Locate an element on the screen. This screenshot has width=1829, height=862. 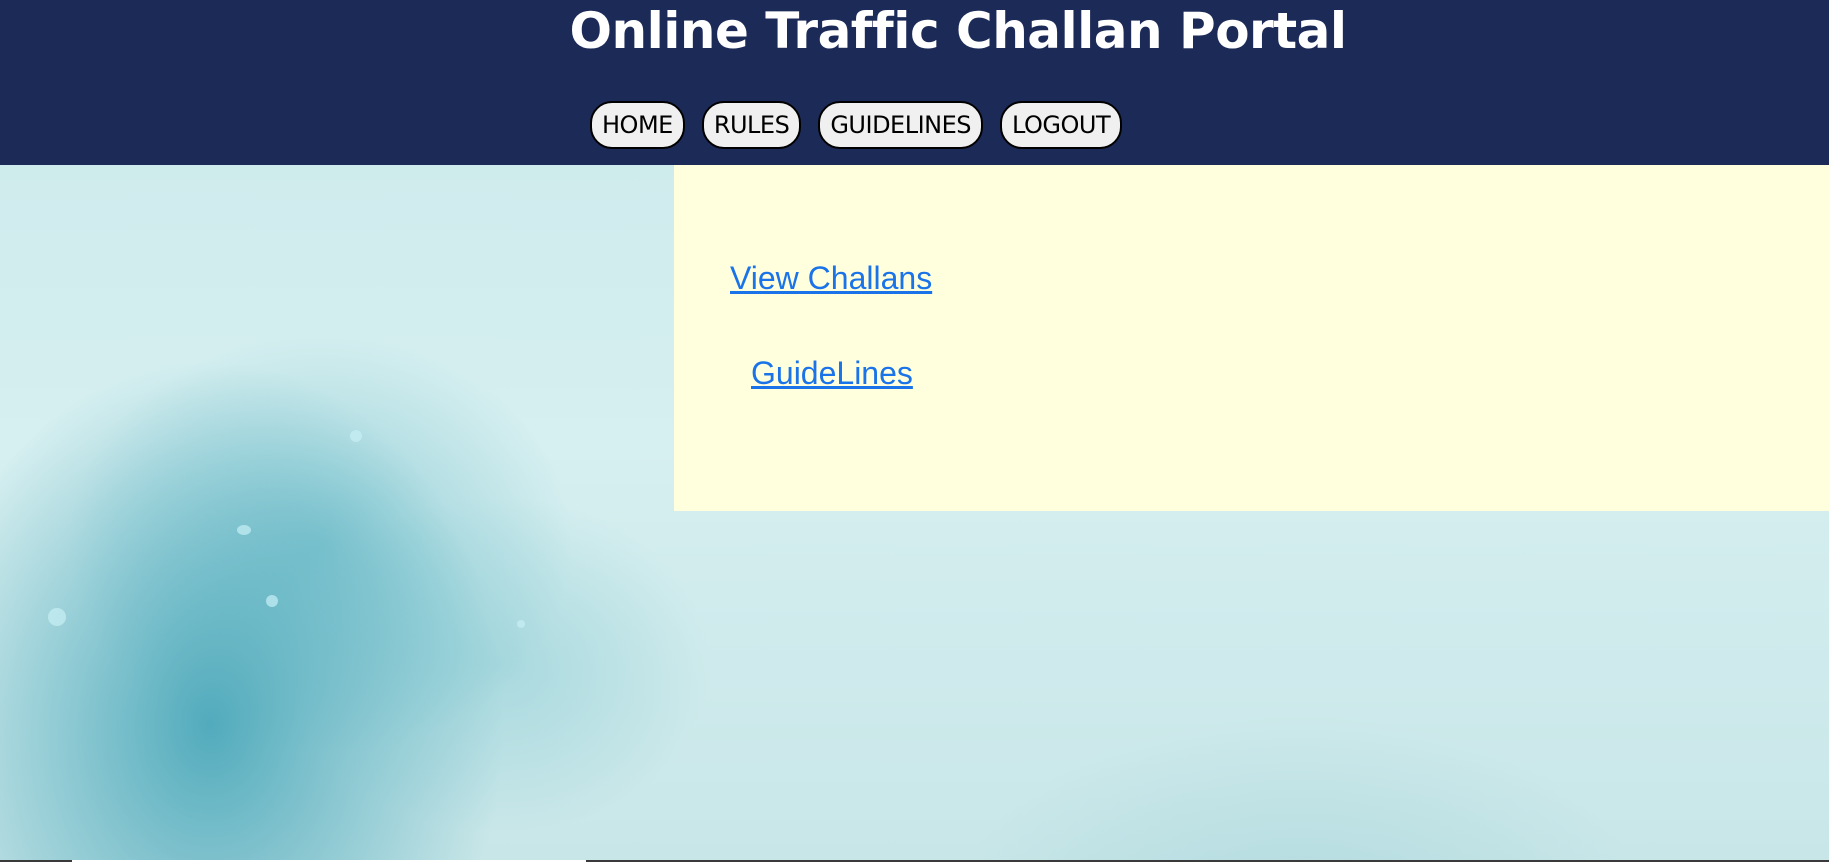
nav-guidelines-button: GUIDELINES is located at coordinates (901, 125).